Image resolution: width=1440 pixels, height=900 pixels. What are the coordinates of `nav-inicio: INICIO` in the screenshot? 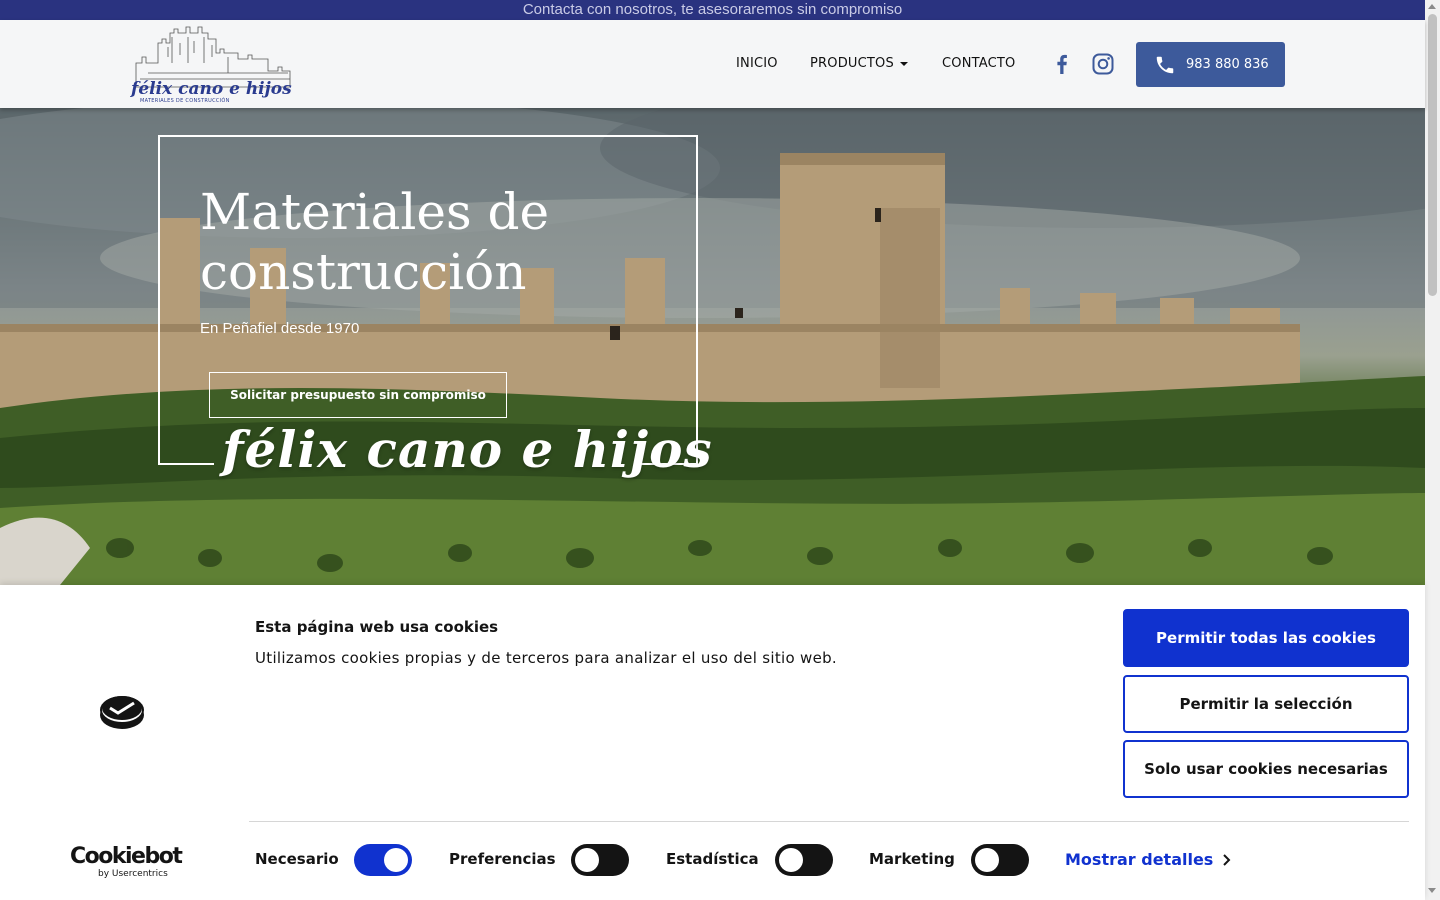 It's located at (757, 63).